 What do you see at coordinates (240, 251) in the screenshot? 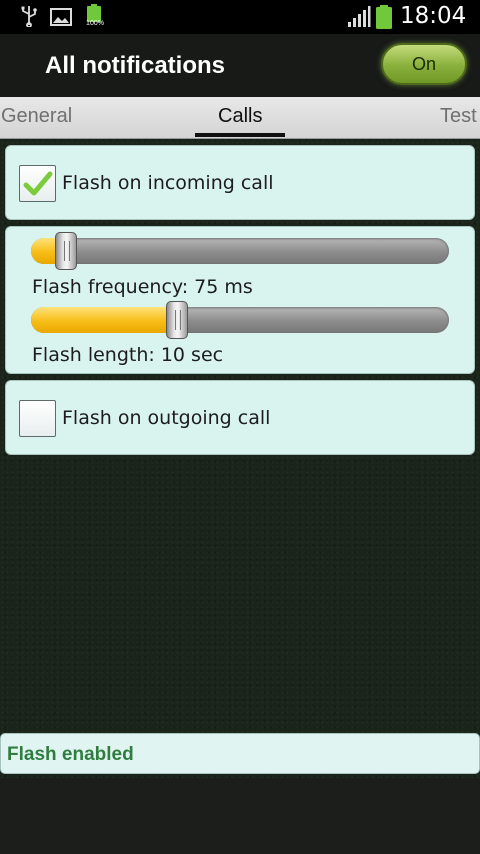
I see `flash-frequency-slider` at bounding box center [240, 251].